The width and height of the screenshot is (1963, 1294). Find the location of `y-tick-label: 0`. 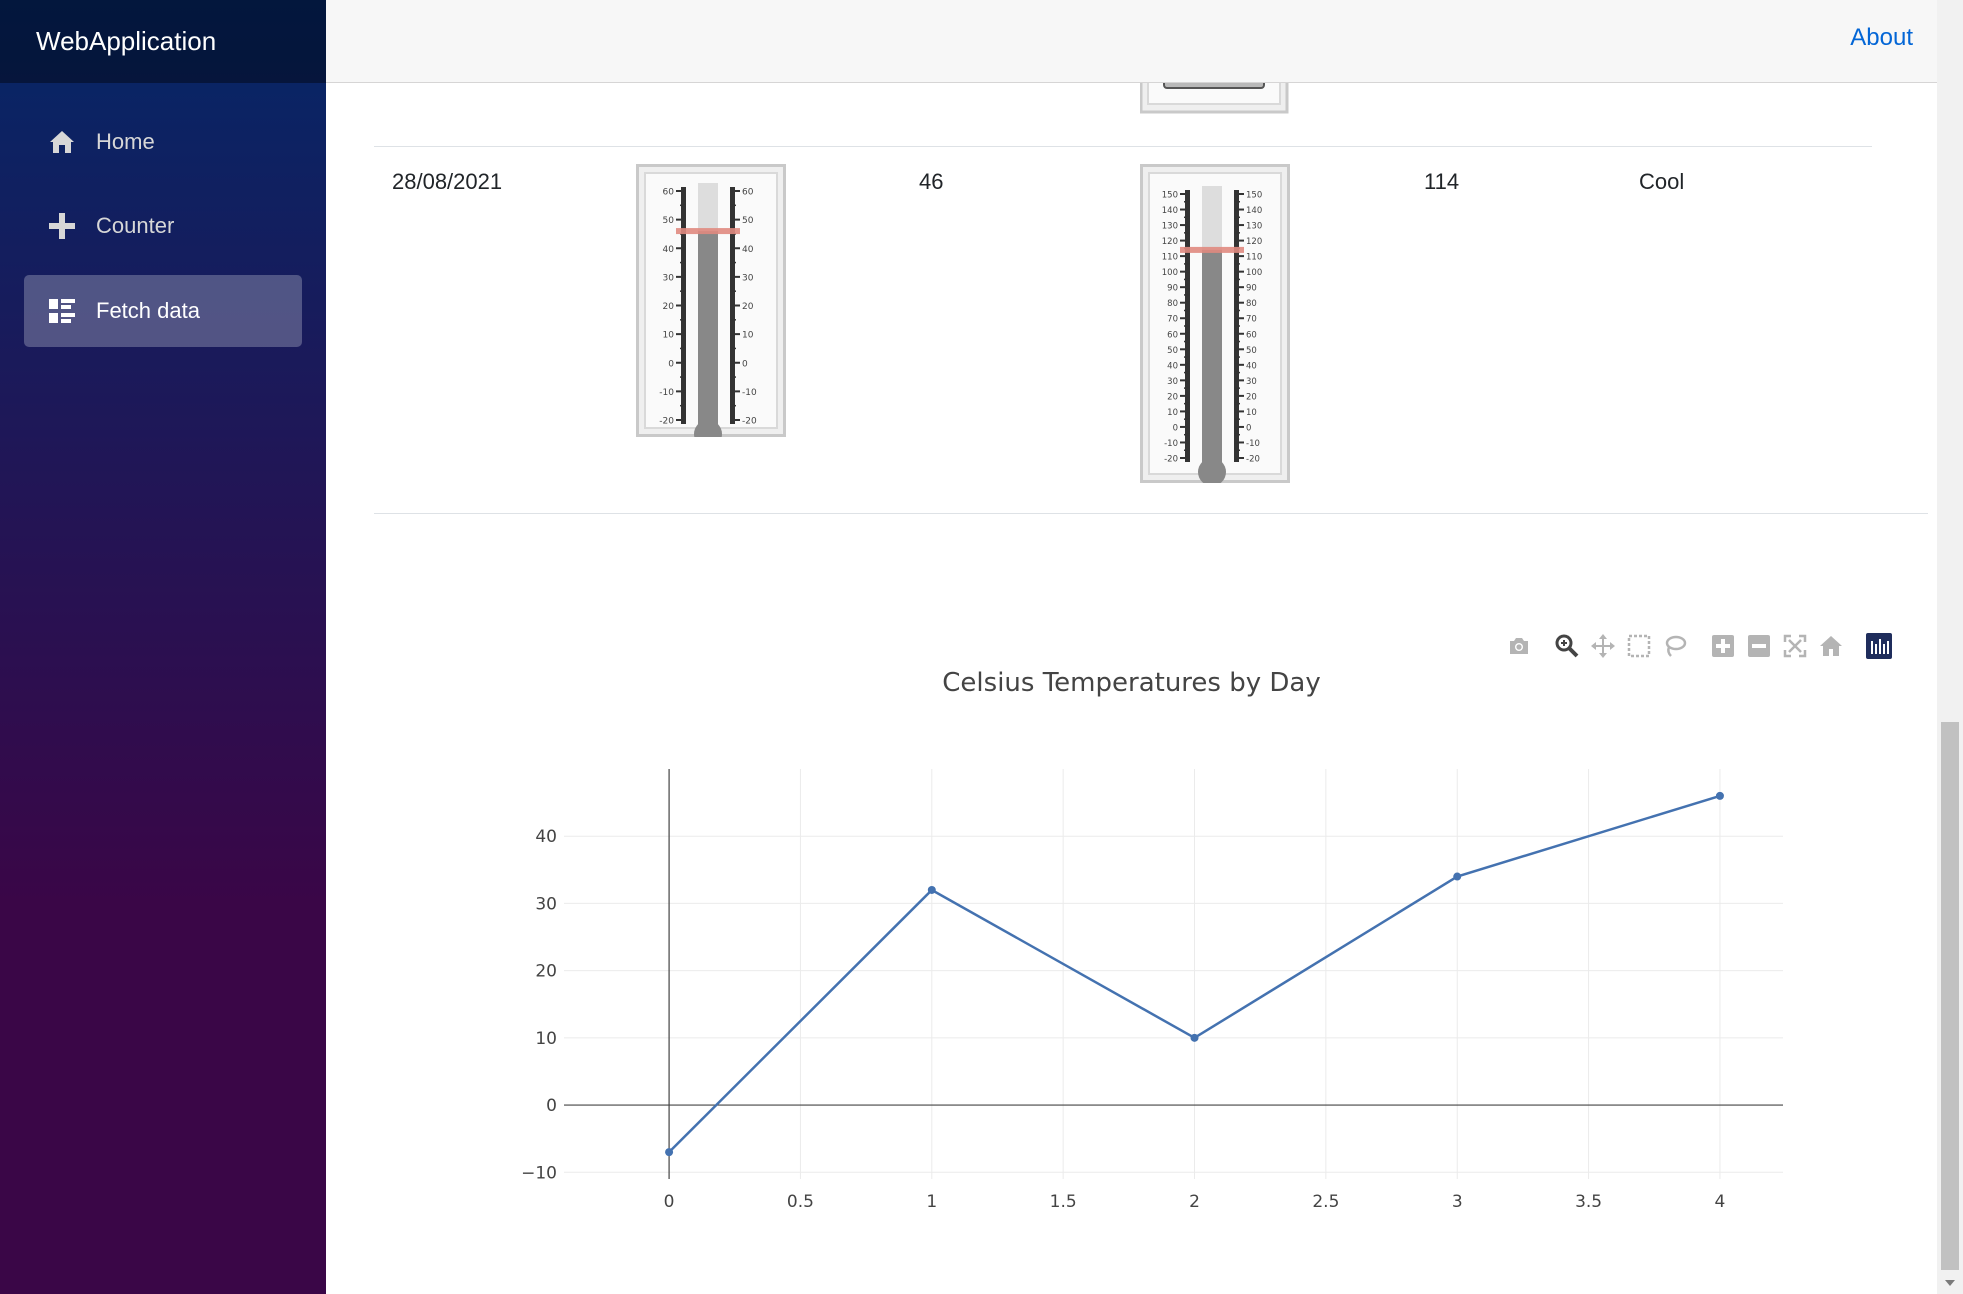

y-tick-label: 0 is located at coordinates (551, 1106).